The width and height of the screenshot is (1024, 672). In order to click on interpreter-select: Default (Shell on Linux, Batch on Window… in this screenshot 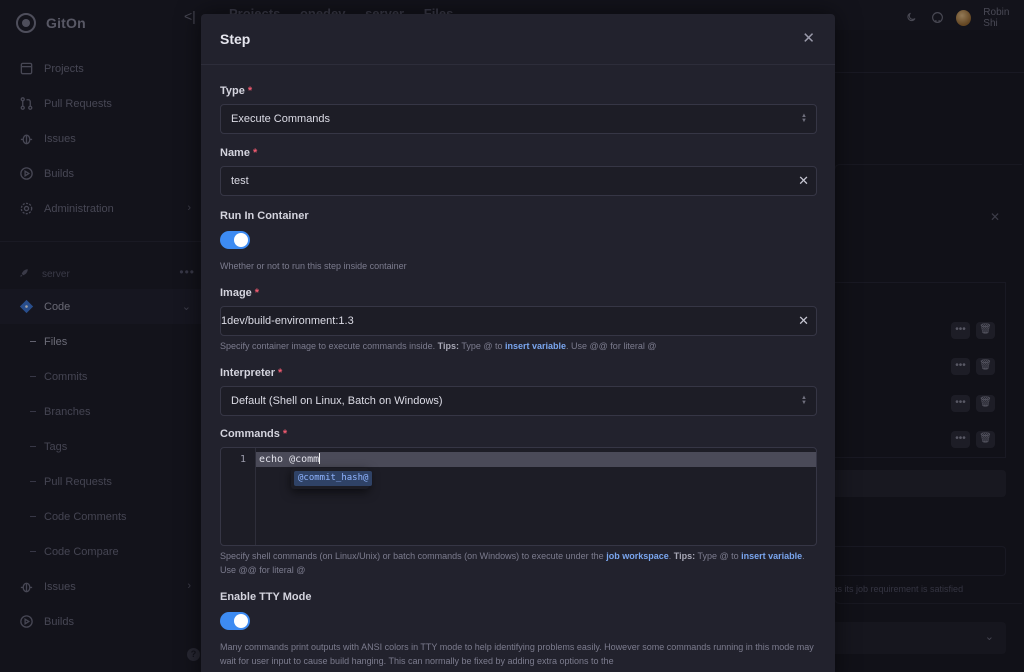, I will do `click(518, 401)`.